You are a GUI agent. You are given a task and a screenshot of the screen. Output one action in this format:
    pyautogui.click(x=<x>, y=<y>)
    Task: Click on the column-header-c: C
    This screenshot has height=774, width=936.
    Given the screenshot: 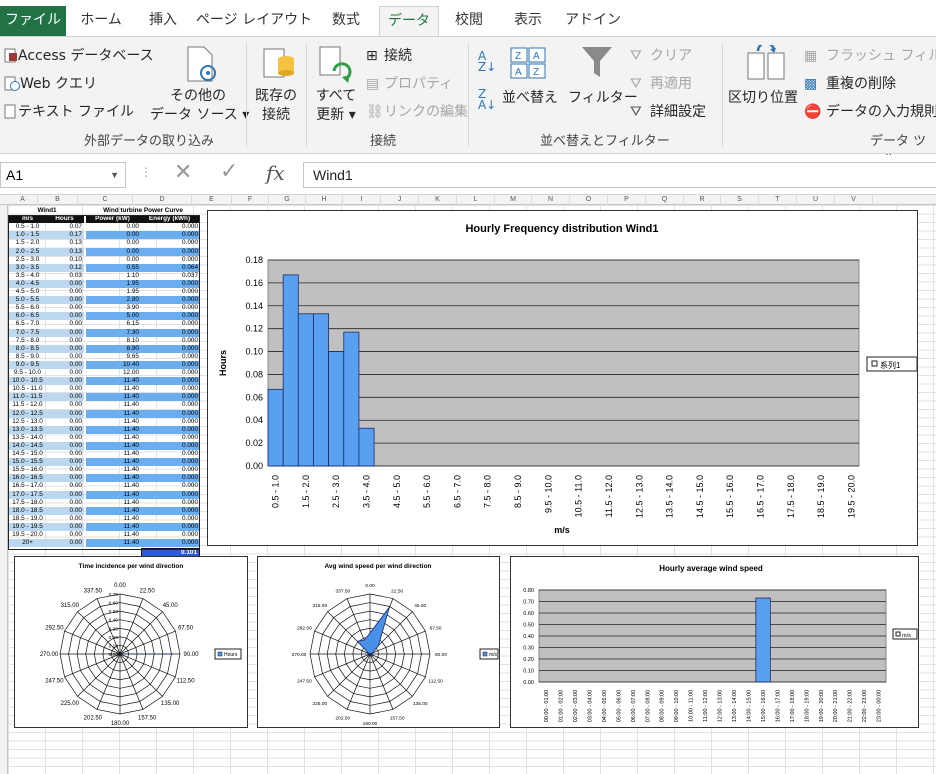 What is the action you would take?
    pyautogui.click(x=105, y=200)
    